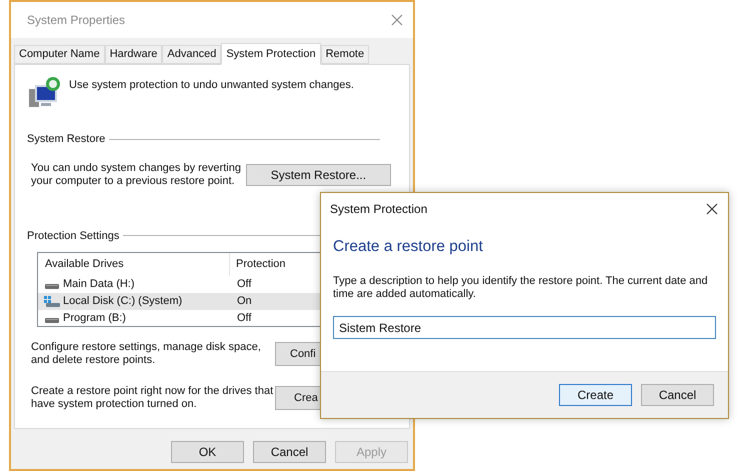  What do you see at coordinates (99, 284) in the screenshot?
I see `drive-name: Main Data (H:)` at bounding box center [99, 284].